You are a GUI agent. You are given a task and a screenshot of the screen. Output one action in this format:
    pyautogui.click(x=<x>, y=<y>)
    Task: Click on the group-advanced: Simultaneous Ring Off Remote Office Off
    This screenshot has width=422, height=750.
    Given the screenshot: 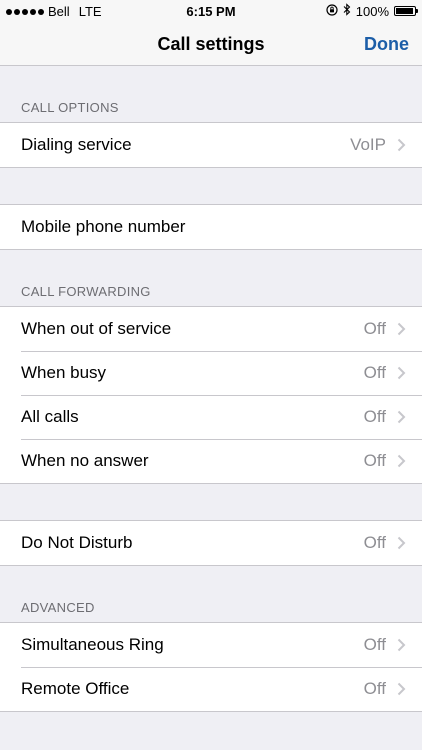 What is the action you would take?
    pyautogui.click(x=211, y=667)
    